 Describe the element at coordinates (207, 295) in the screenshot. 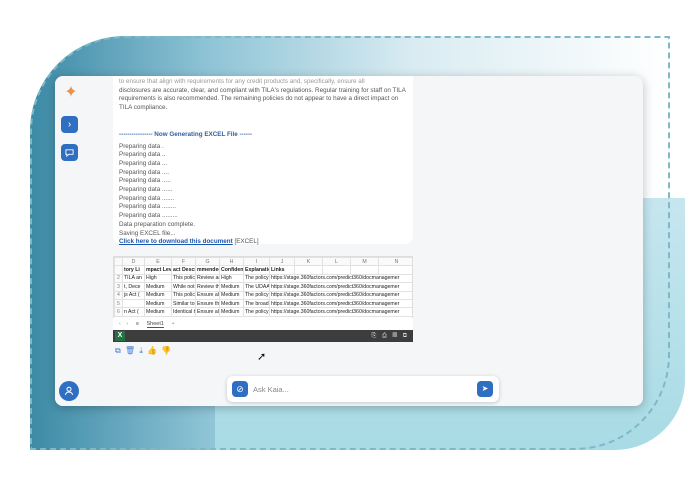

I see `table-cell: Ensure al` at that location.